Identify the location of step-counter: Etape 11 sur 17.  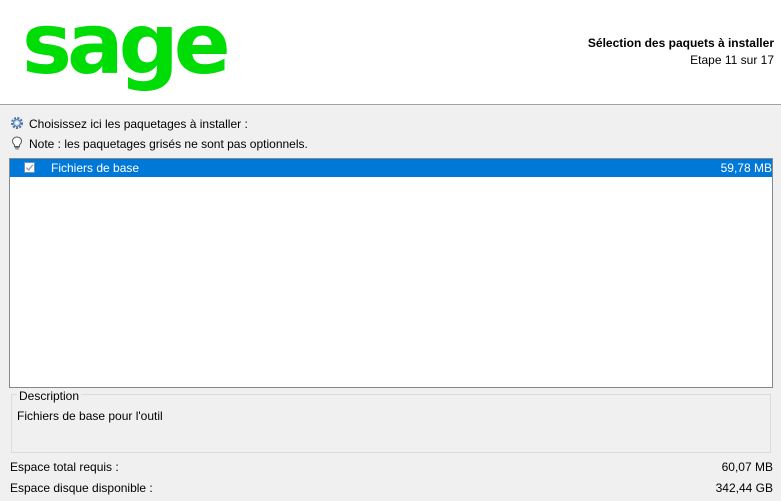
(732, 60).